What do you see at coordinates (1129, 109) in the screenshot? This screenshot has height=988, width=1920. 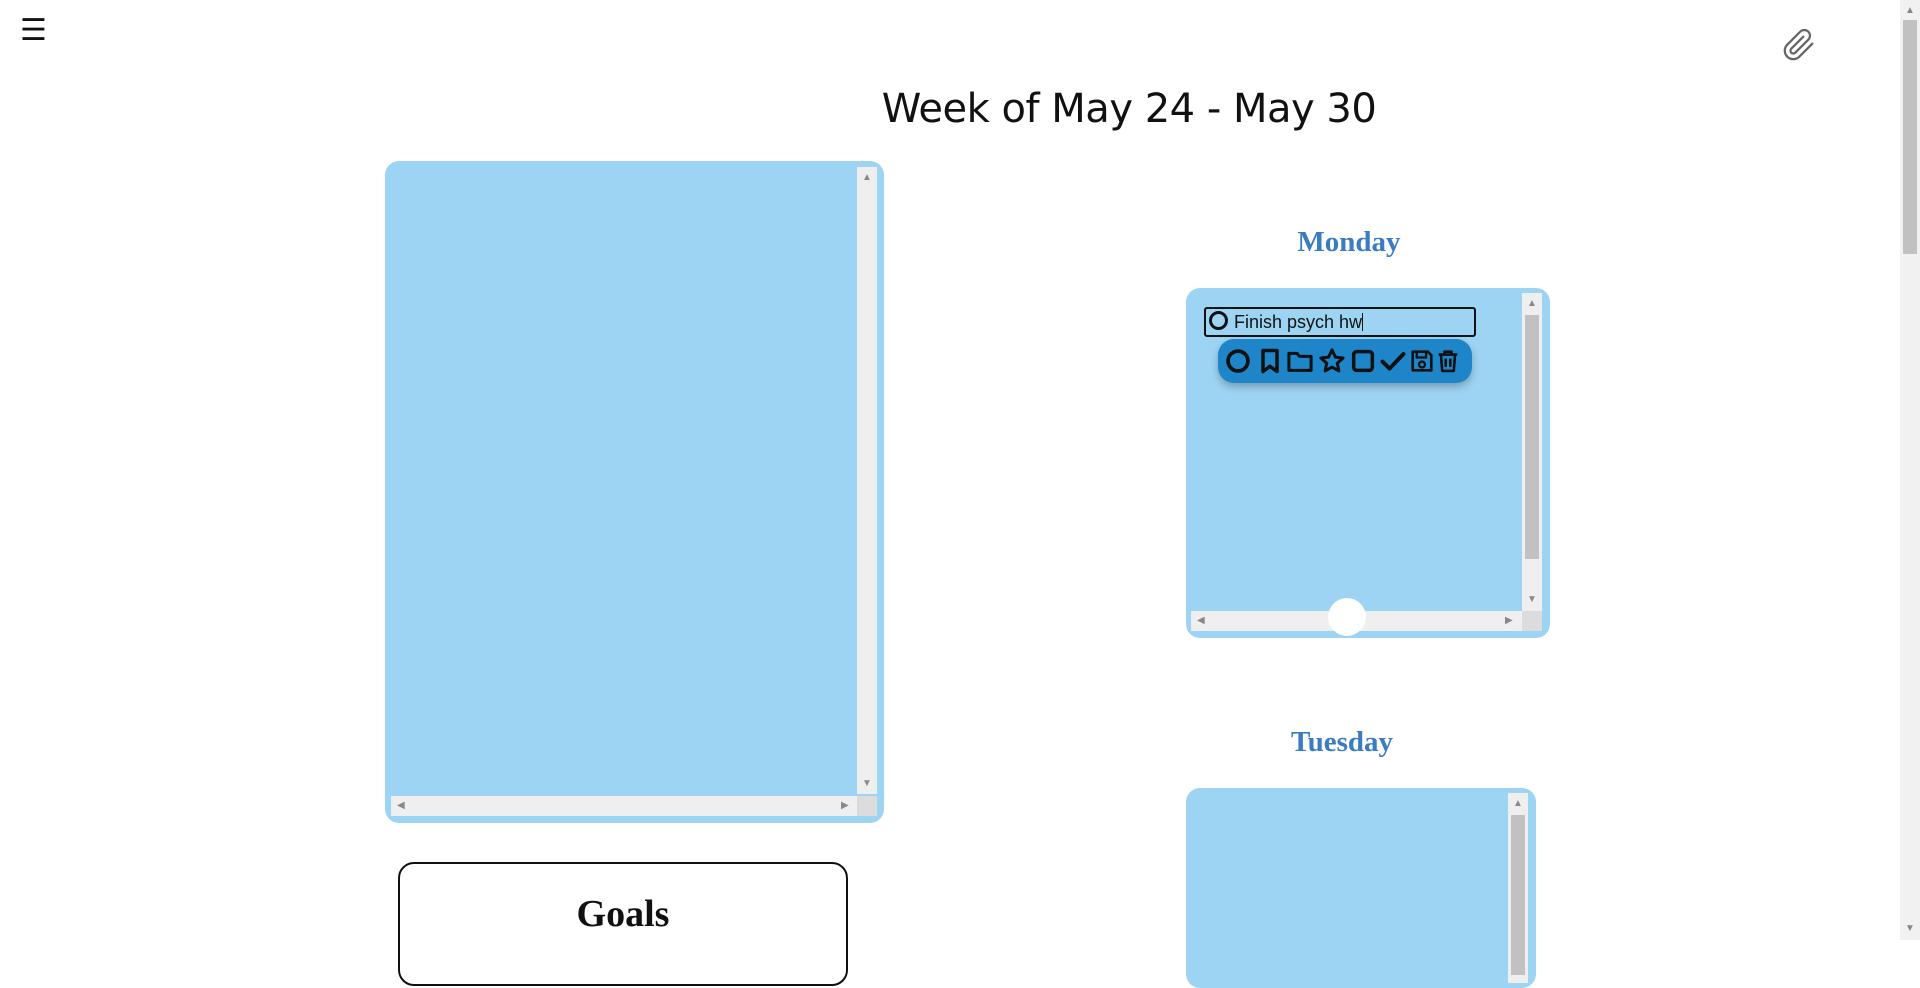 I see `page-title: Week of May 24 - May 30` at bounding box center [1129, 109].